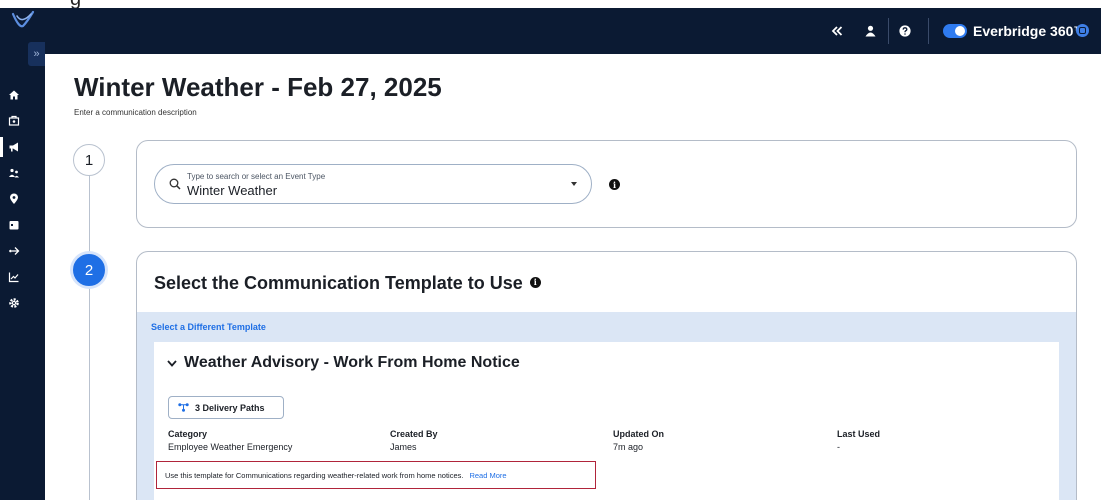 The image size is (1101, 500). Describe the element at coordinates (256, 176) in the screenshot. I see `event-type-placeholder: Type to search or select an Event Type` at that location.